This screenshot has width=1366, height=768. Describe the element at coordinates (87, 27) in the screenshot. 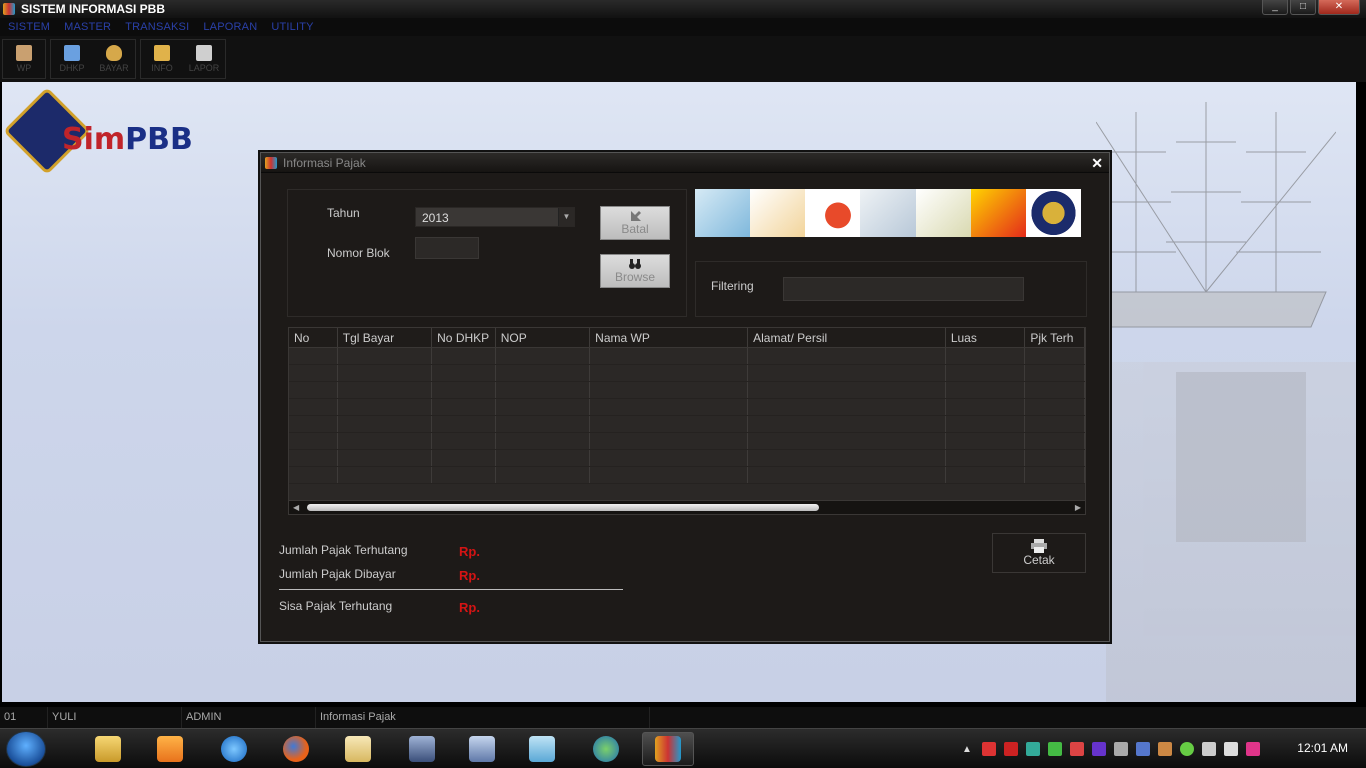

I see `menu-master: MASTER` at that location.